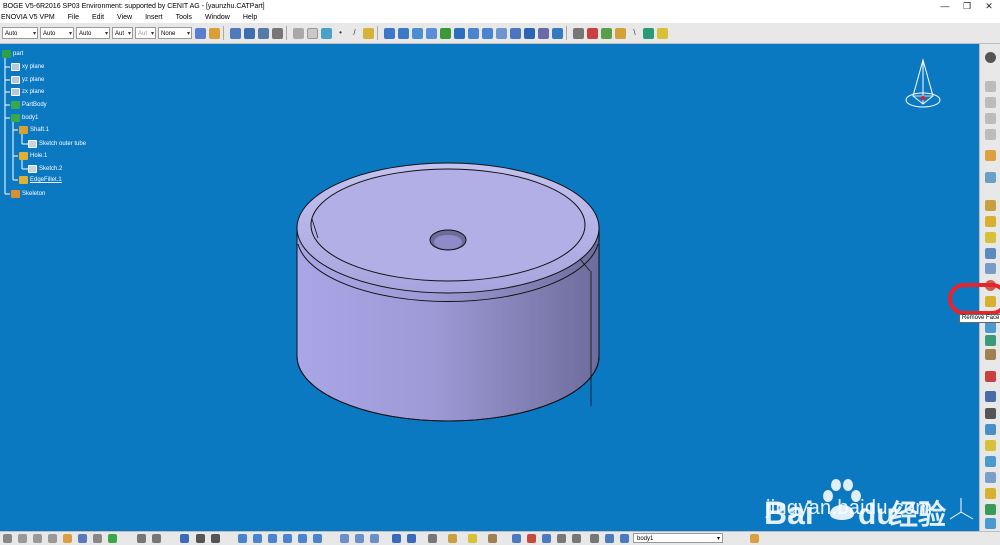 The width and height of the screenshot is (1000, 545). I want to click on print-icon, so click(97, 538).